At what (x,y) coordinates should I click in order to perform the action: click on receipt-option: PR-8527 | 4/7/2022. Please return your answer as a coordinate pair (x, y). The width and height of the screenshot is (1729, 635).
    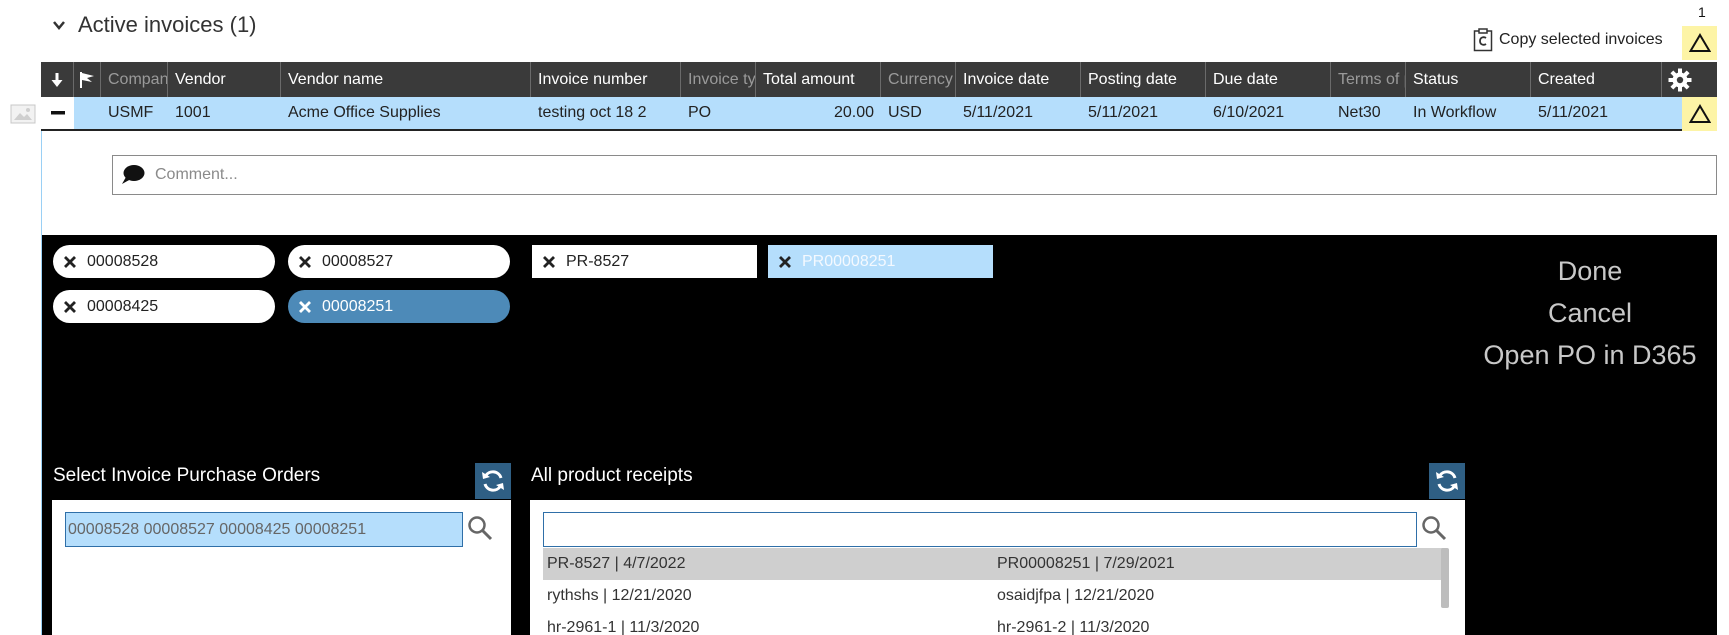
    Looking at the image, I should click on (768, 564).